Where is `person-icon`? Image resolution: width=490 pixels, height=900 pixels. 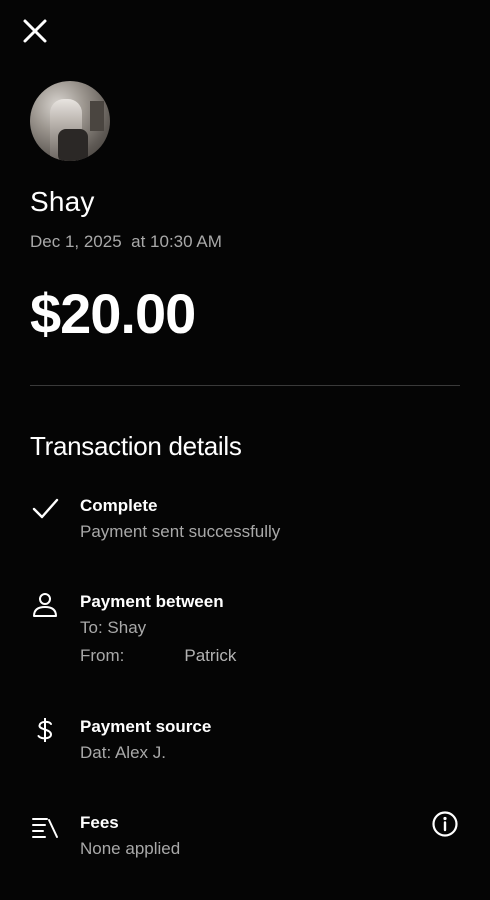 person-icon is located at coordinates (45, 605).